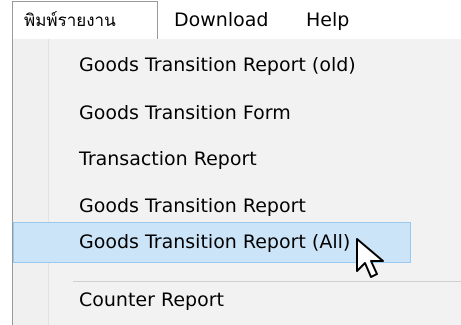 The height and width of the screenshot is (325, 461). I want to click on menu-bar: พิมพ์รายงาน Download Help, so click(230, 20).